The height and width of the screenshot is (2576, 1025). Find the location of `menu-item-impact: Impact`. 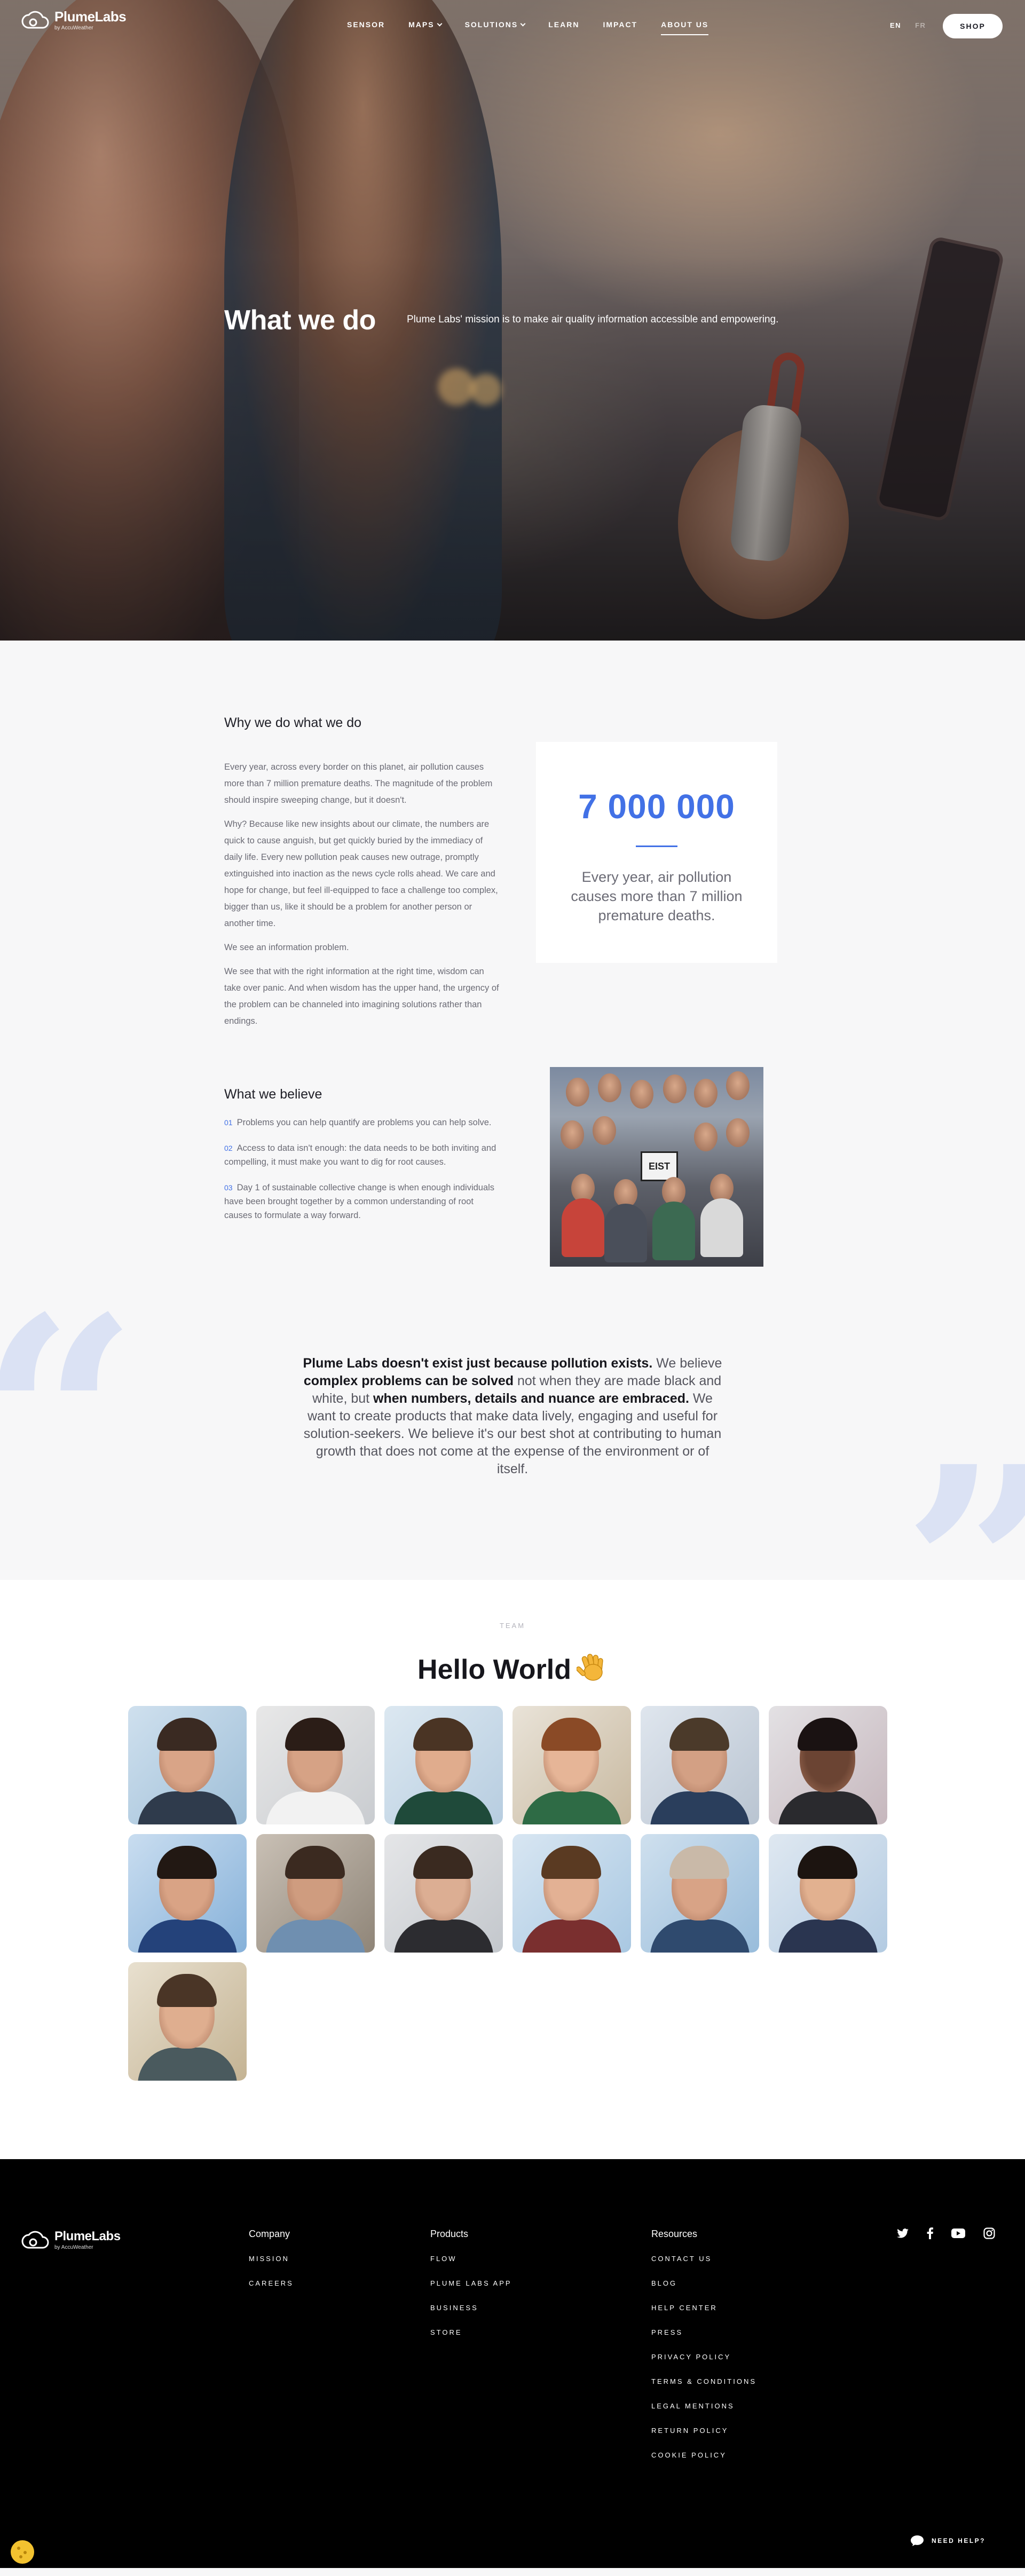

menu-item-impact: Impact is located at coordinates (620, 24).